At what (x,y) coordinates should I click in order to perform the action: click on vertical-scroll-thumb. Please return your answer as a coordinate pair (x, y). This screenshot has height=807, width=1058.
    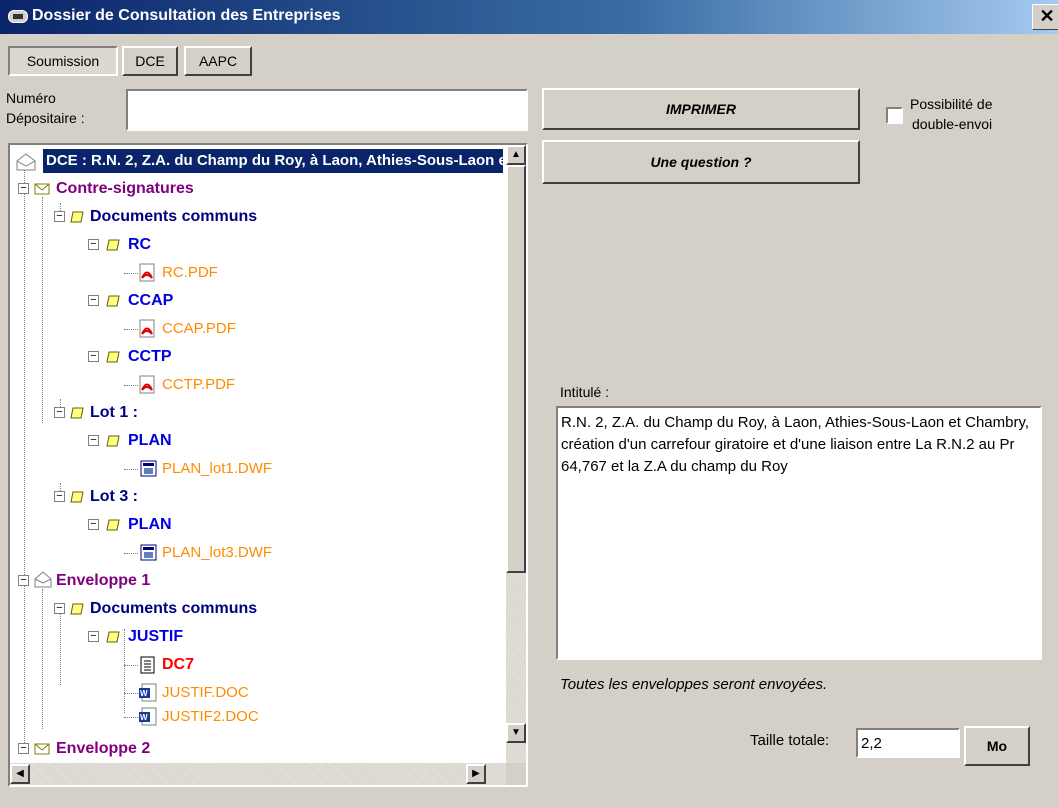
    Looking at the image, I should click on (516, 369).